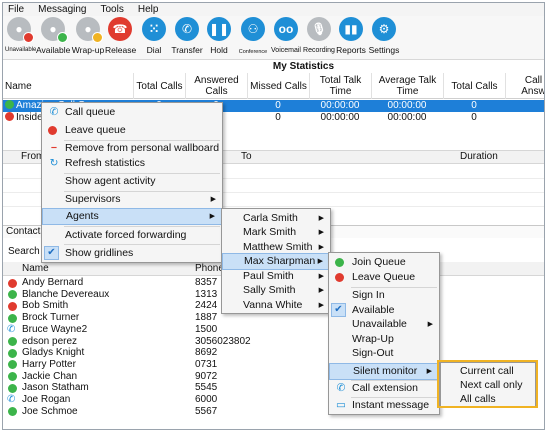  I want to click on contact-phone: 3056023802, so click(223, 341).